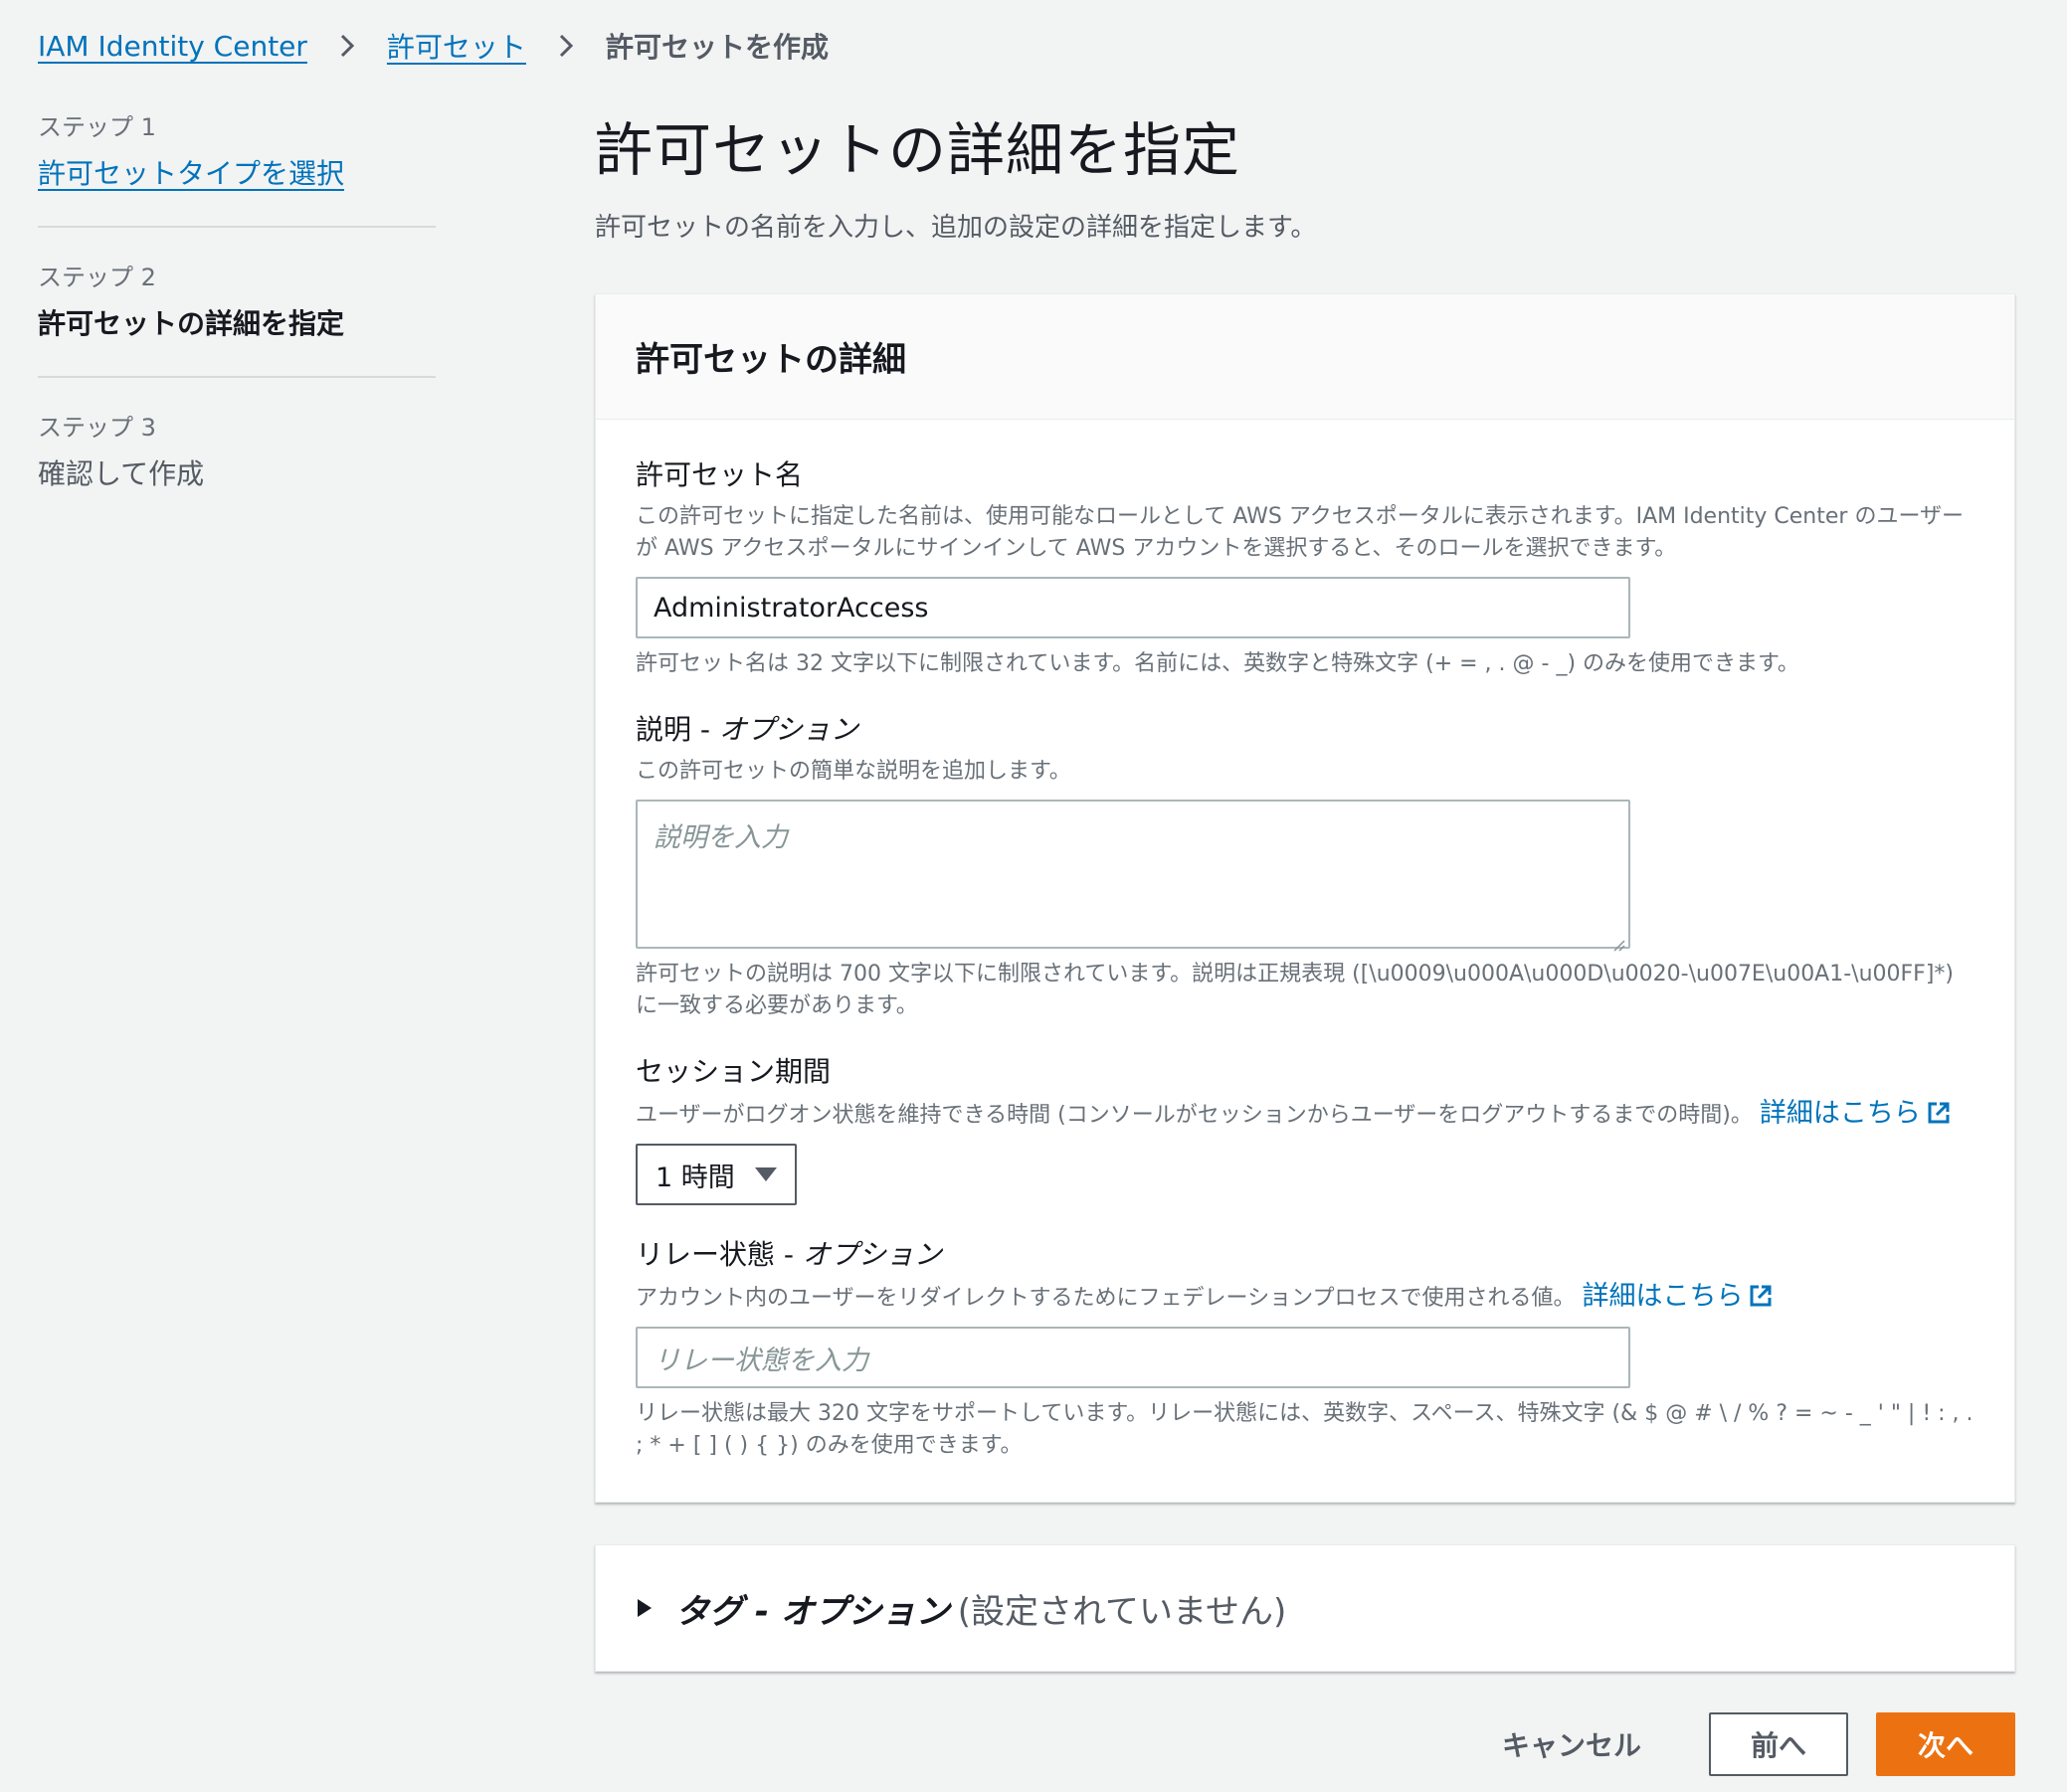 This screenshot has height=1792, width=2067. Describe the element at coordinates (720, 475) in the screenshot. I see `field-label: 許可セット名` at that location.